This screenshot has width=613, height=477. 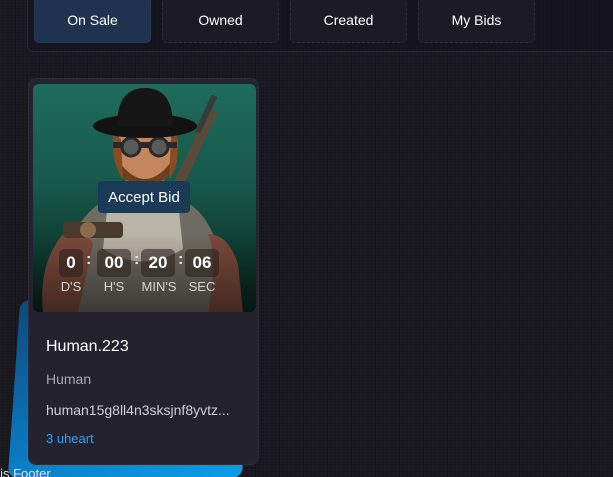 I want to click on countdown-hours-label: H'S, so click(x=114, y=286).